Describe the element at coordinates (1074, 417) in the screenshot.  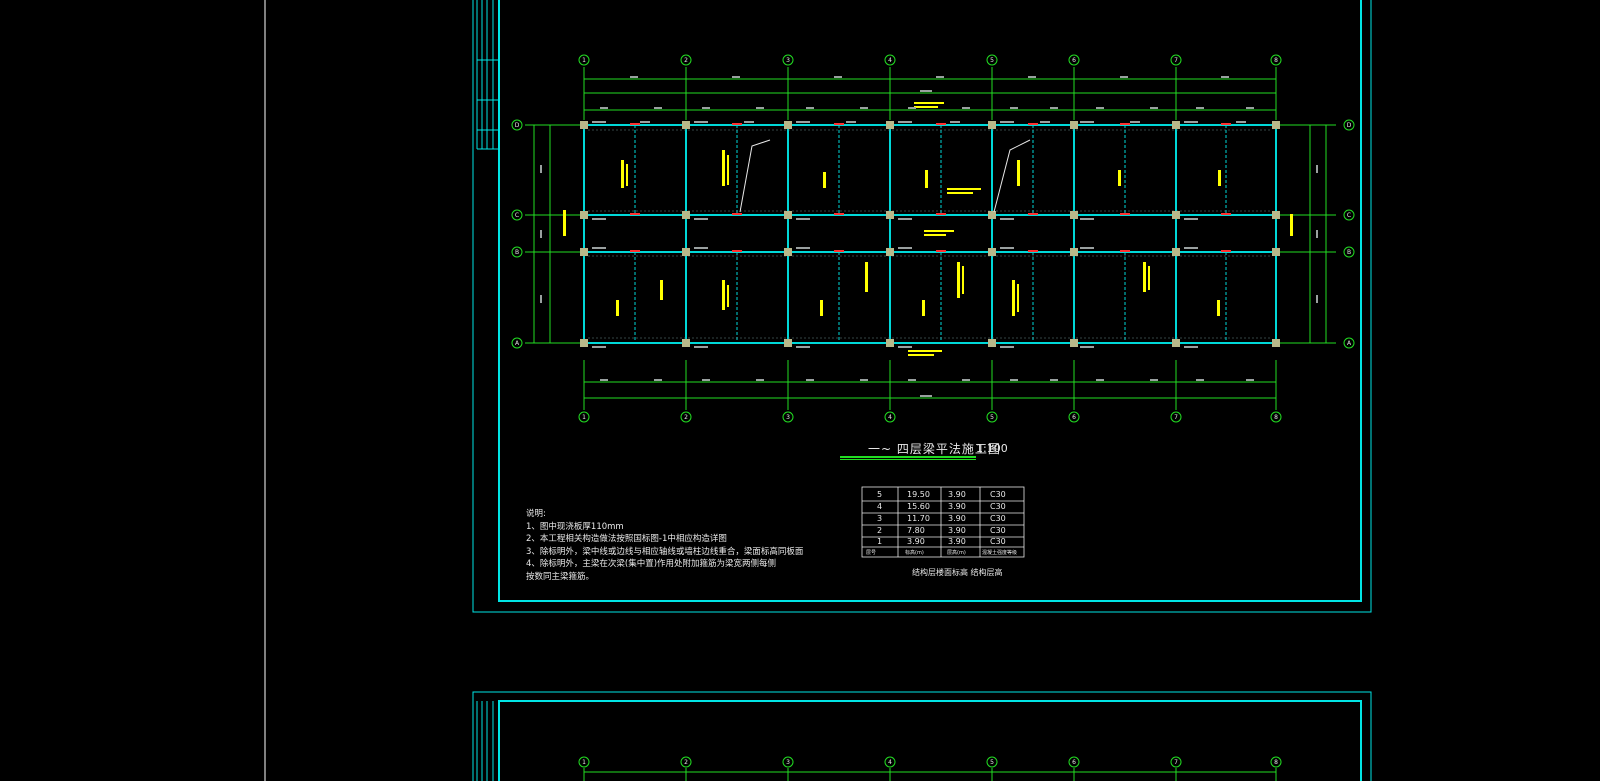
I see `grid-label-bottom-6: 6` at that location.